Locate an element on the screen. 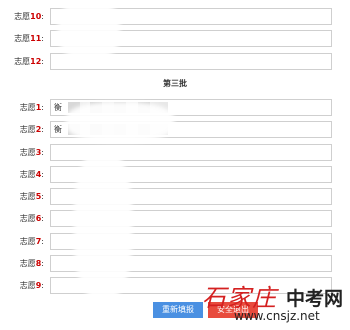 The width and height of the screenshot is (350, 330). watermark-site-name: 中考网 is located at coordinates (315, 299).